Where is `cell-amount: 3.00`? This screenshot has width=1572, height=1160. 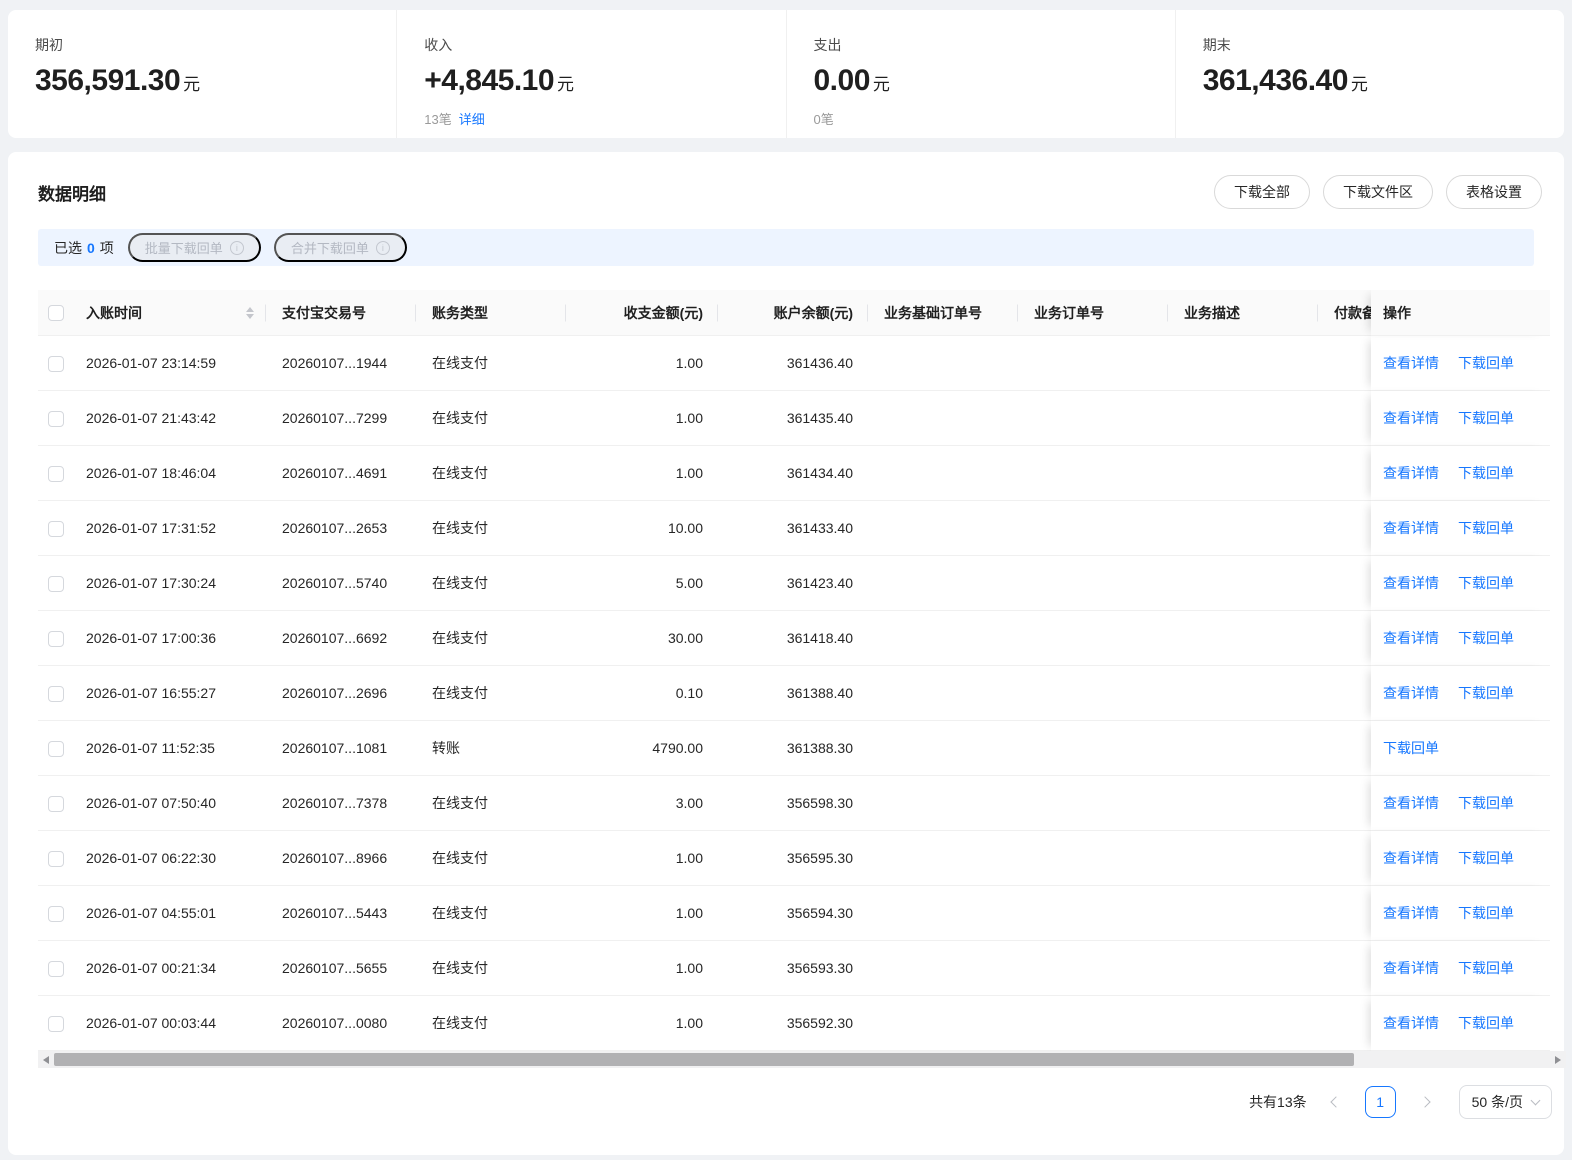 cell-amount: 3.00 is located at coordinates (642, 803).